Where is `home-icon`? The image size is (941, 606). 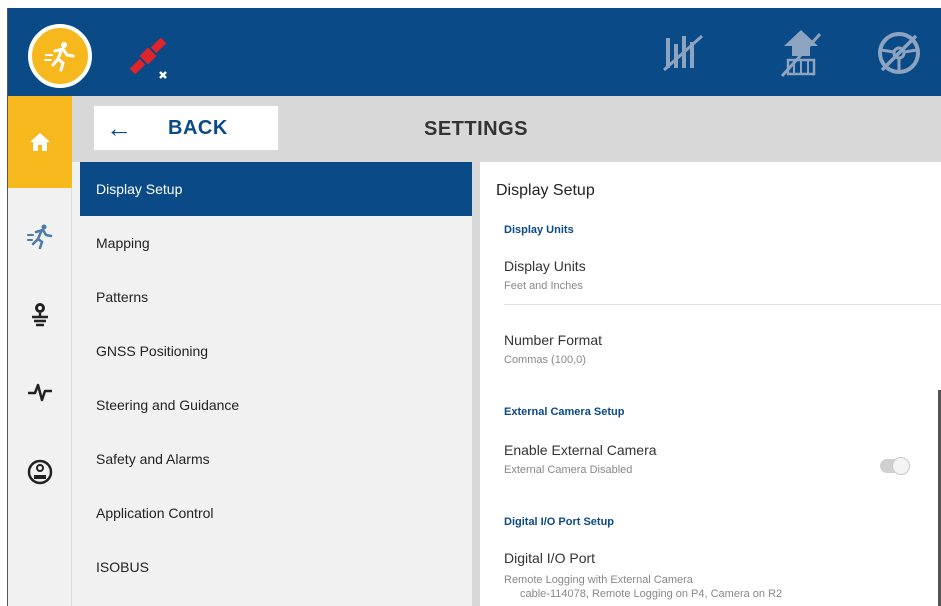
home-icon is located at coordinates (40, 142).